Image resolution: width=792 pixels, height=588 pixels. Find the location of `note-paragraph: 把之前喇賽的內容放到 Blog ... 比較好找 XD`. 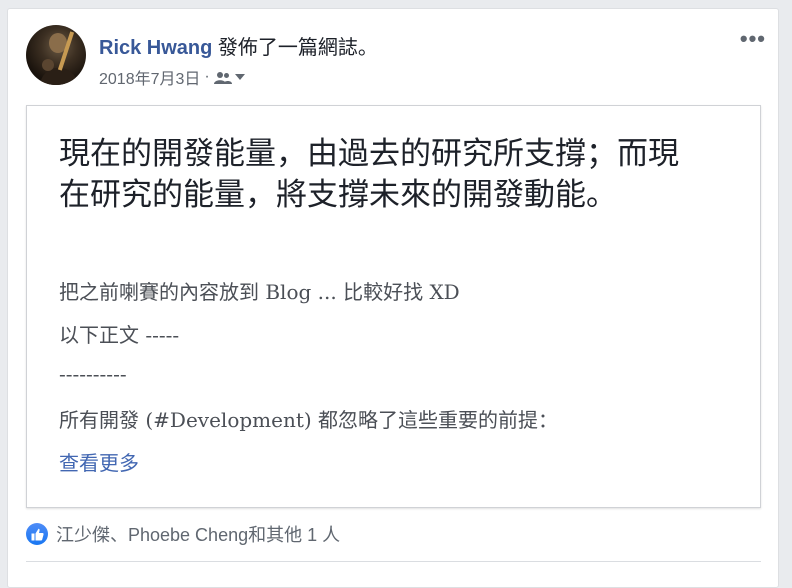

note-paragraph: 把之前喇賽的內容放到 Blog ... 比較好找 XD is located at coordinates (259, 292).